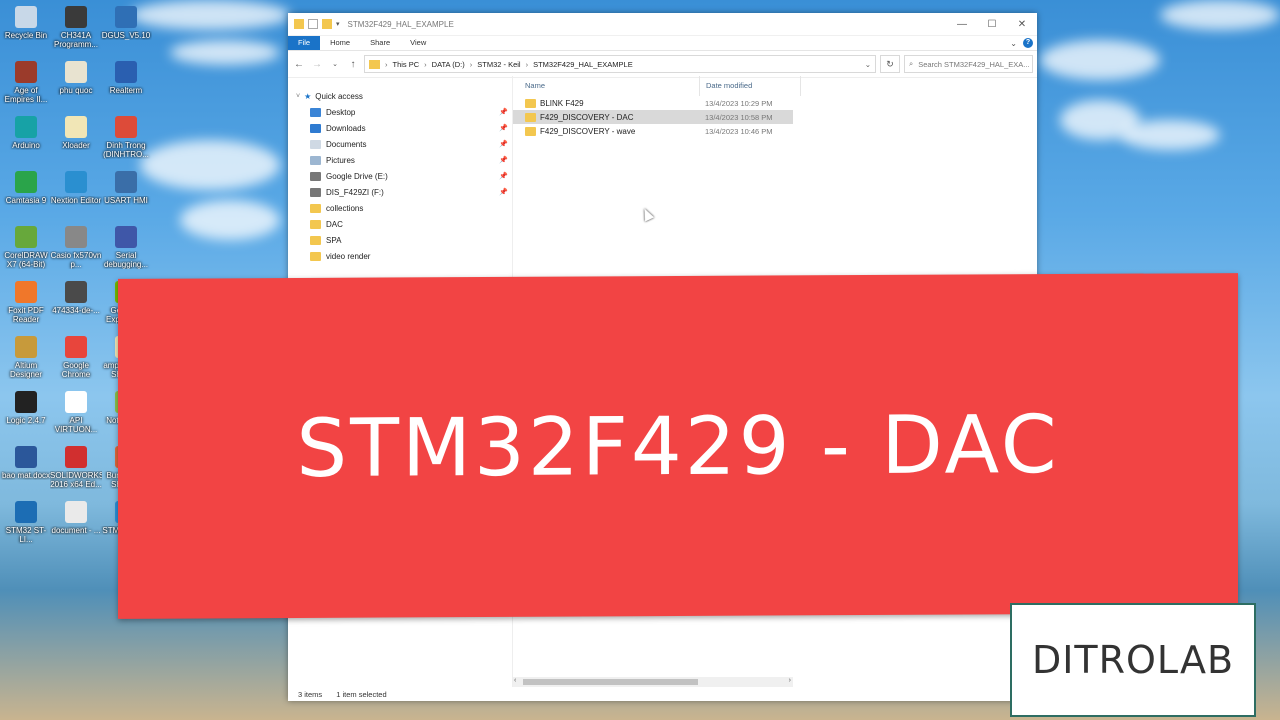 This screenshot has height=720, width=1280. Describe the element at coordinates (400, 192) in the screenshot. I see `nav-item: DIS_F429ZI (F:) 📌` at that location.